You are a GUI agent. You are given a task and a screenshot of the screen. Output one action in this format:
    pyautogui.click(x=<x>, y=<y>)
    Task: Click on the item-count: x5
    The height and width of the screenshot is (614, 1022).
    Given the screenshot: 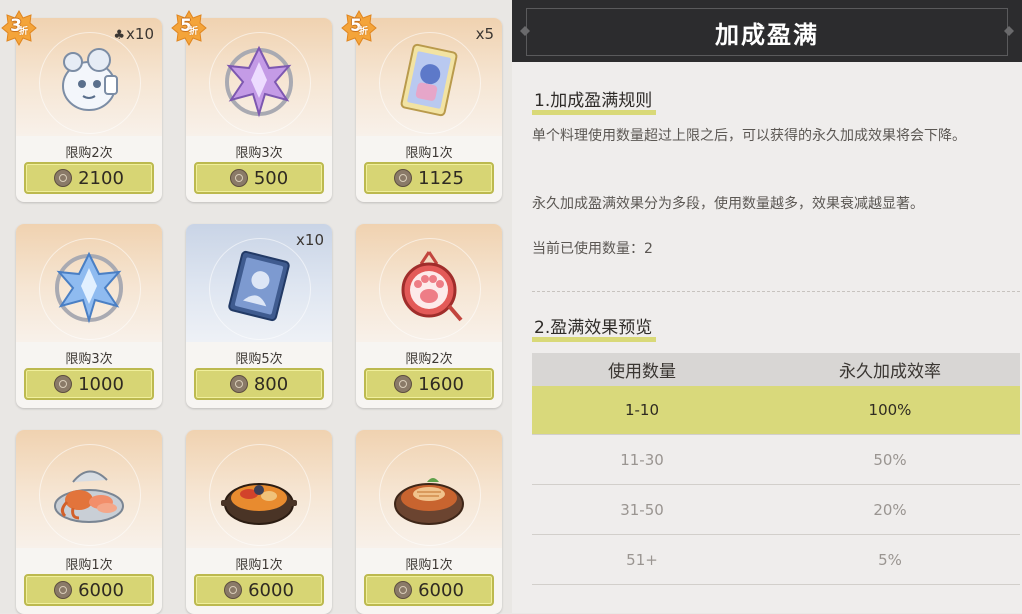 What is the action you would take?
    pyautogui.click(x=484, y=34)
    